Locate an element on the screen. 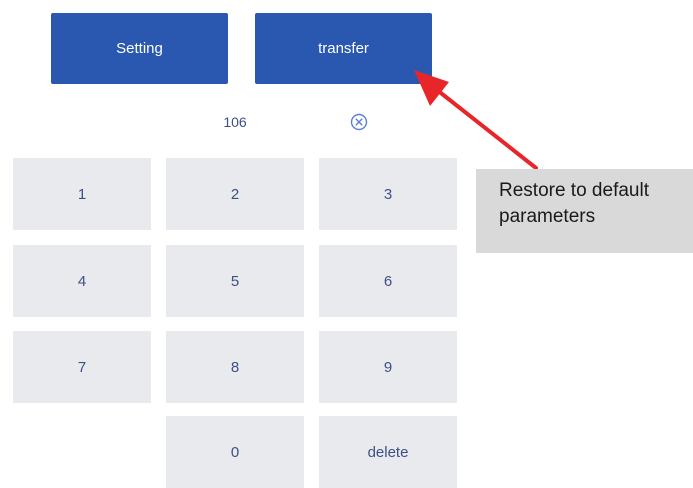 The width and height of the screenshot is (693, 488). annotation-callout: Restore to default parameters is located at coordinates (584, 211).